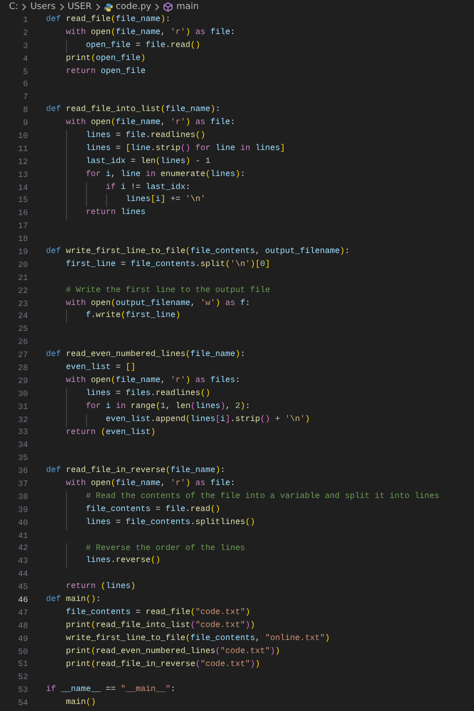 This screenshot has height=711, width=474. What do you see at coordinates (25, 46) in the screenshot?
I see `line-number: 3` at bounding box center [25, 46].